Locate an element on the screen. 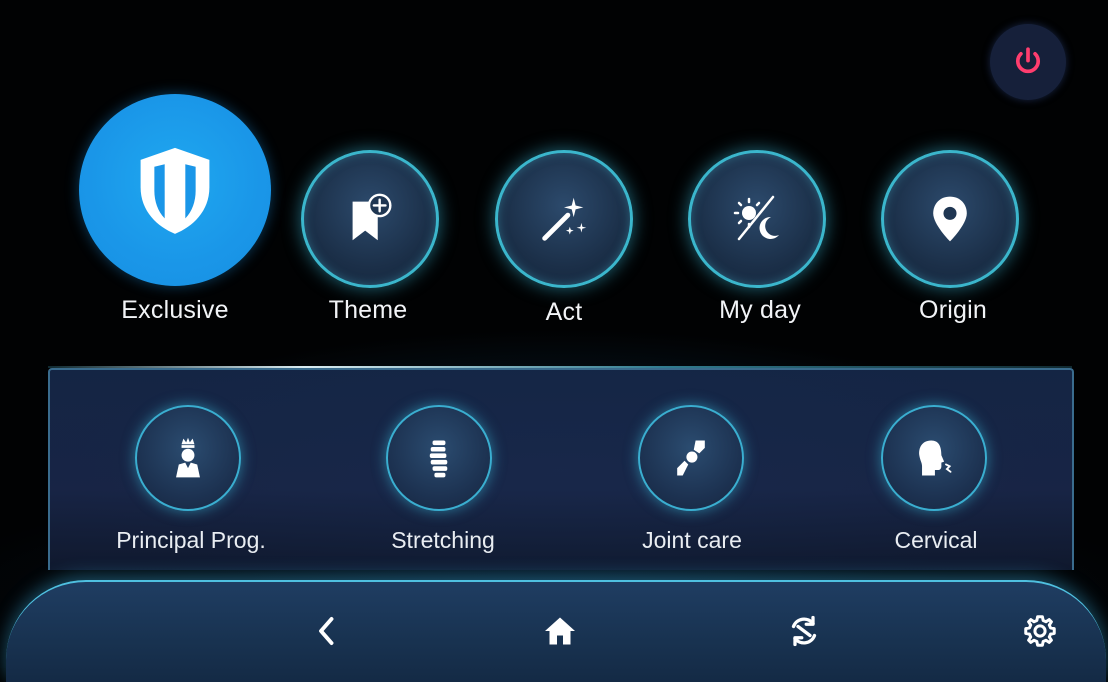 This screenshot has height=682, width=1108. menu-label-theme: Theme is located at coordinates (368, 310).